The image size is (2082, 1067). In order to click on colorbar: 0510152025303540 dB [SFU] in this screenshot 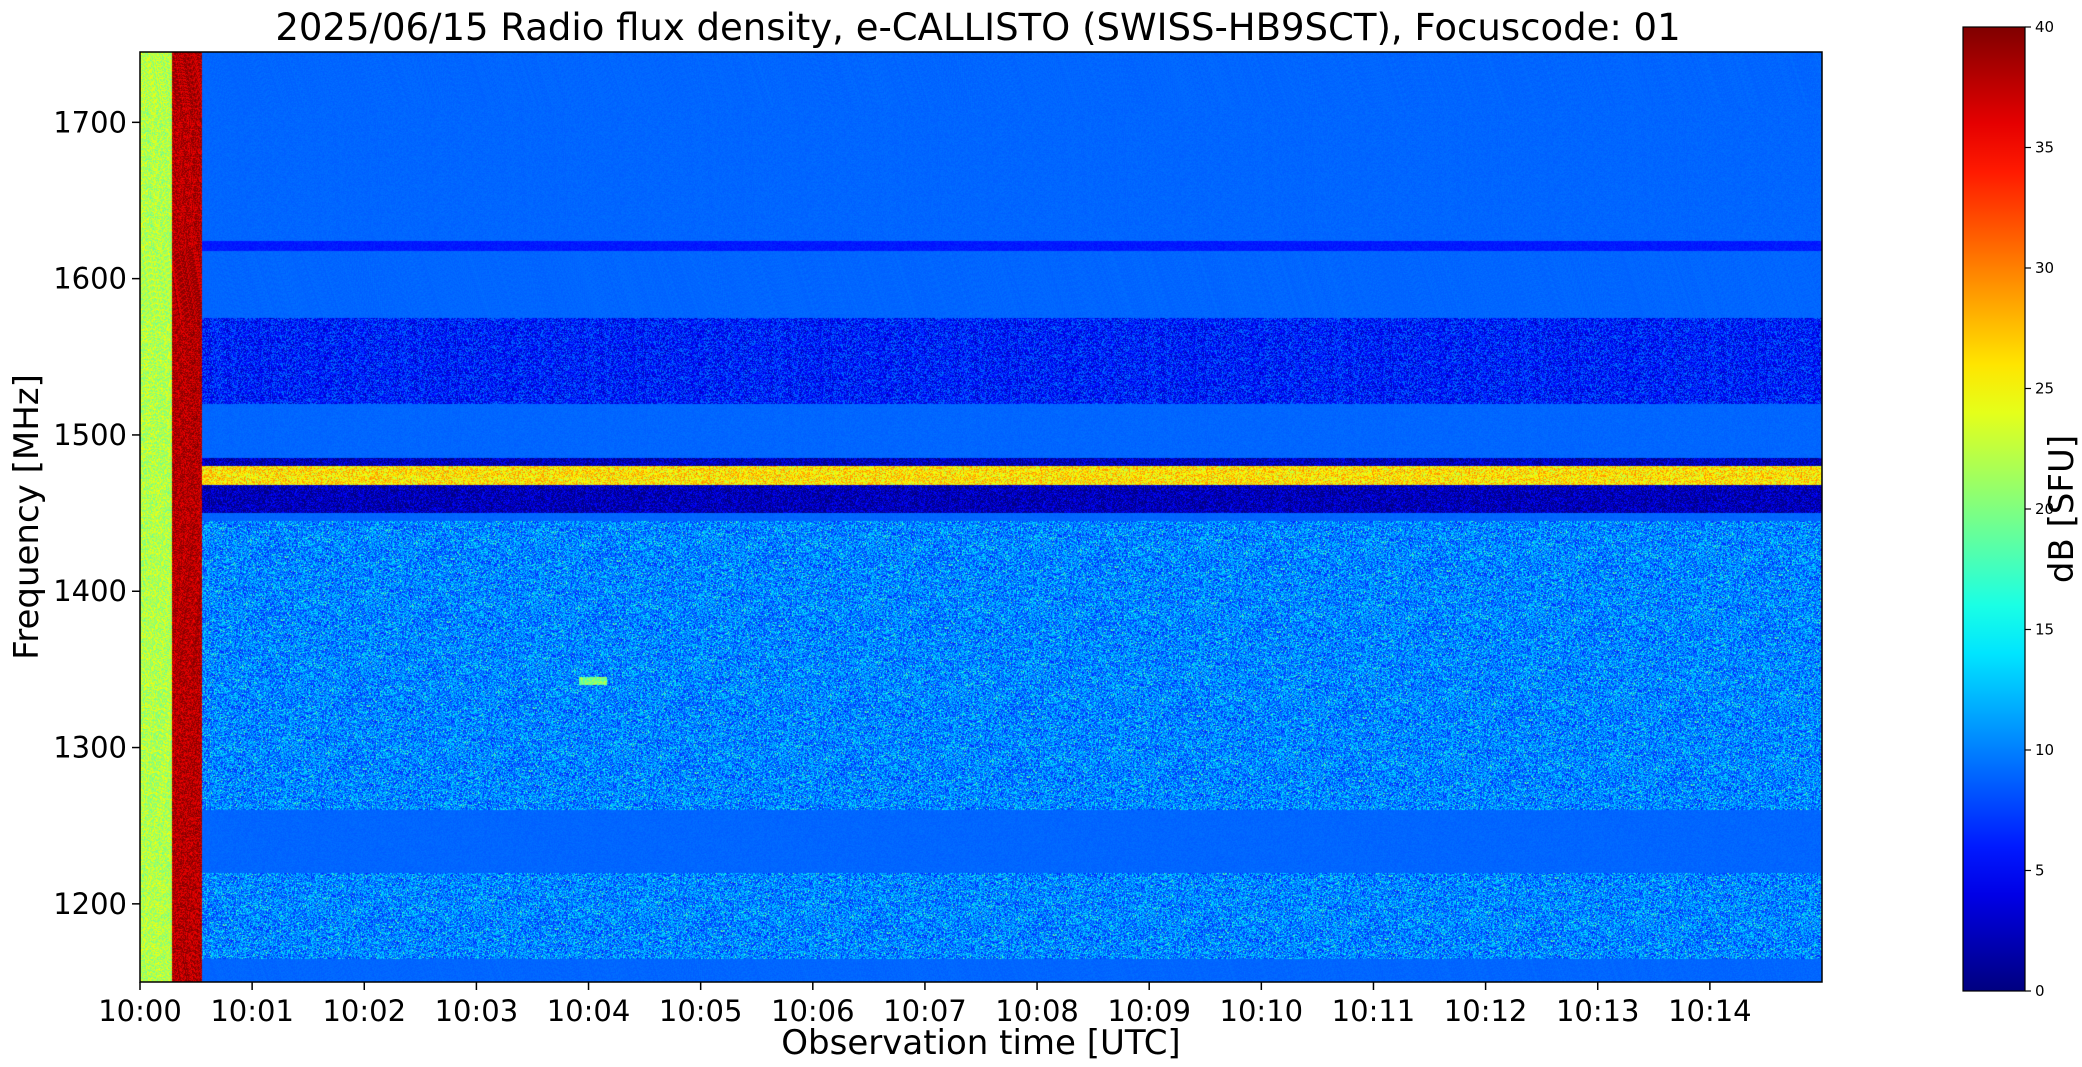, I will do `click(2022, 509)`.